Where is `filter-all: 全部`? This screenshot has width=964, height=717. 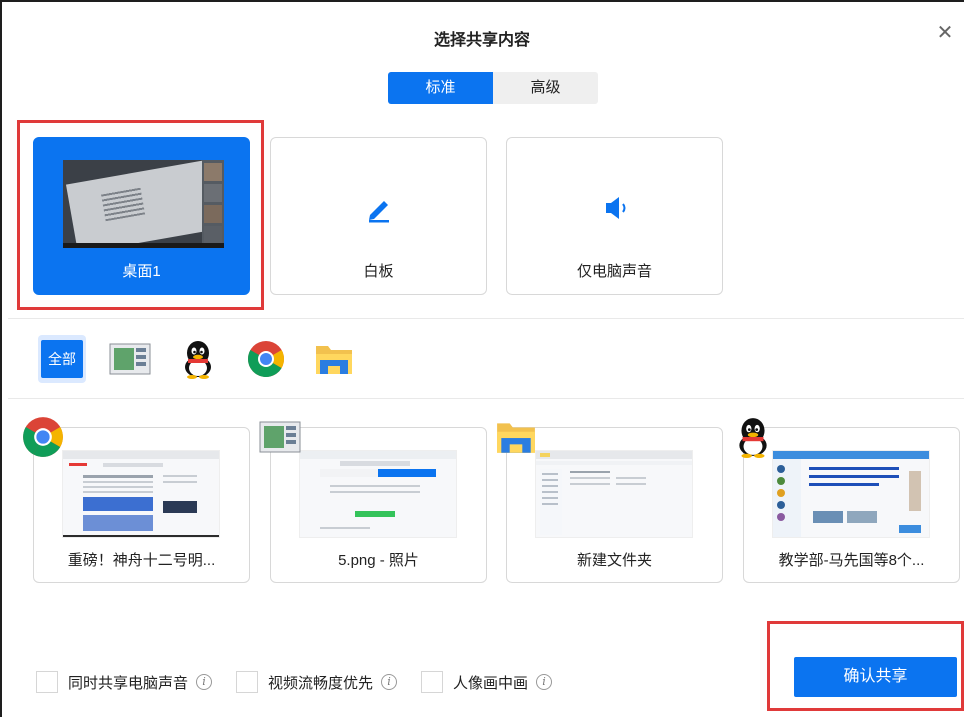 filter-all: 全部 is located at coordinates (62, 359).